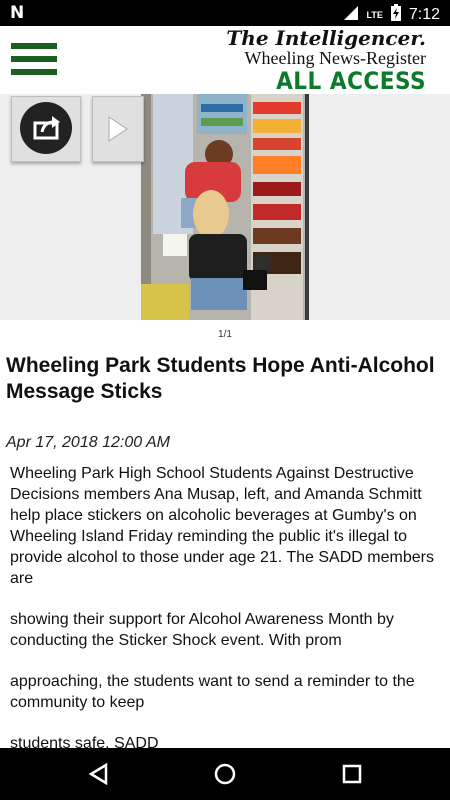  Describe the element at coordinates (374, 15) in the screenshot. I see `network-label: LTE` at that location.